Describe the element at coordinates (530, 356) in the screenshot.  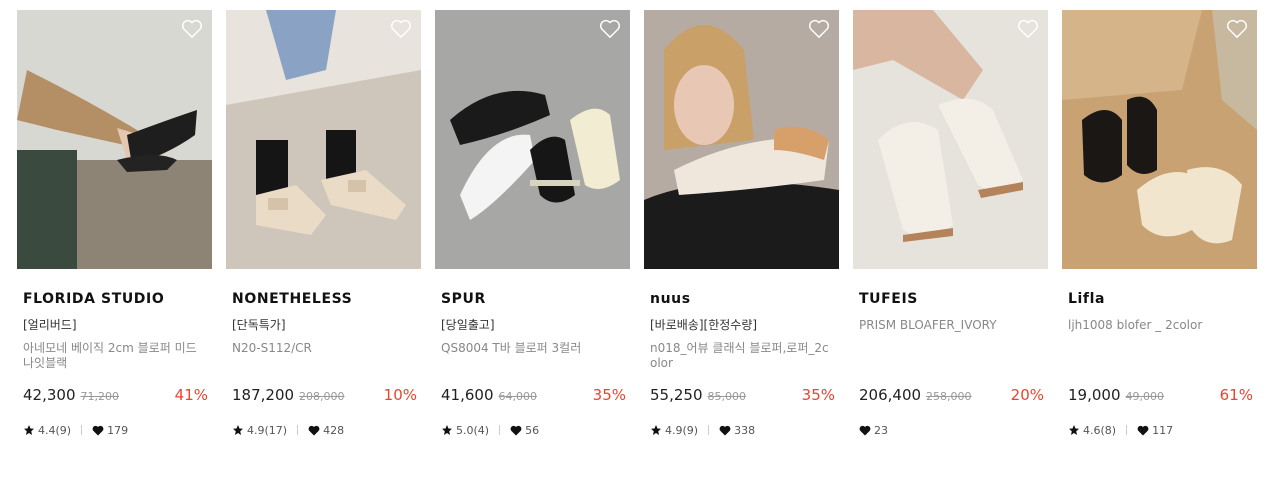
I see `product-name: QS8004 T바 블로퍼 3컬러` at that location.